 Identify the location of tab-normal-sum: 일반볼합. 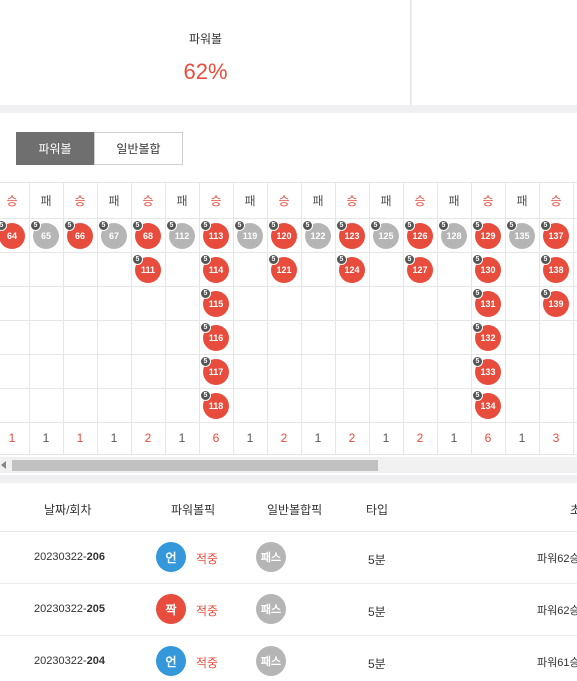
(138, 148).